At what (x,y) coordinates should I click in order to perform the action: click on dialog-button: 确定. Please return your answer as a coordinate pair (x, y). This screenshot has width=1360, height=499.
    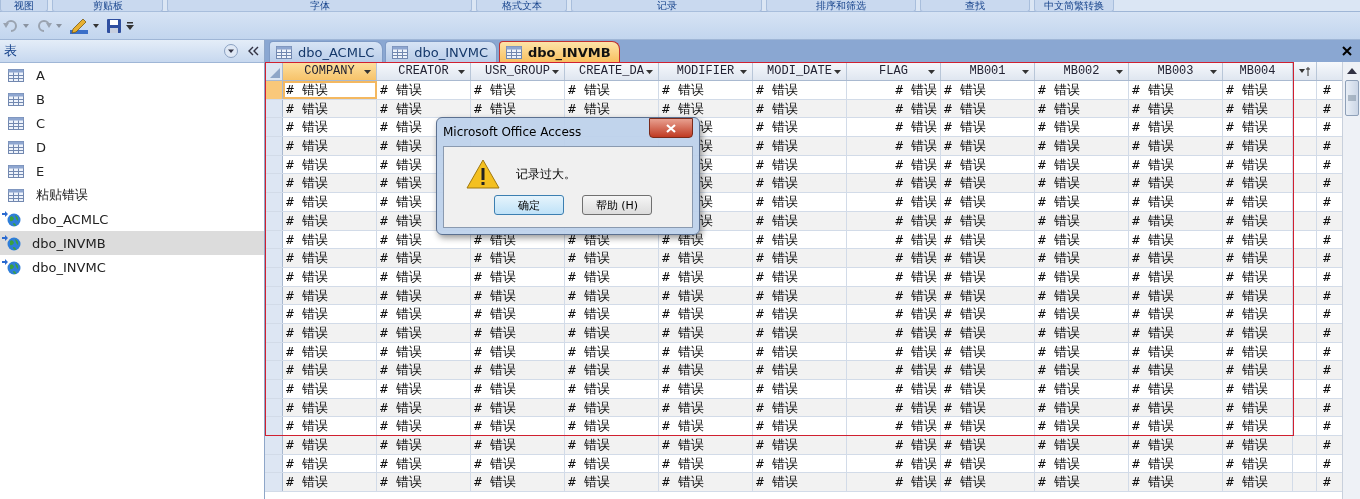
    Looking at the image, I should click on (529, 205).